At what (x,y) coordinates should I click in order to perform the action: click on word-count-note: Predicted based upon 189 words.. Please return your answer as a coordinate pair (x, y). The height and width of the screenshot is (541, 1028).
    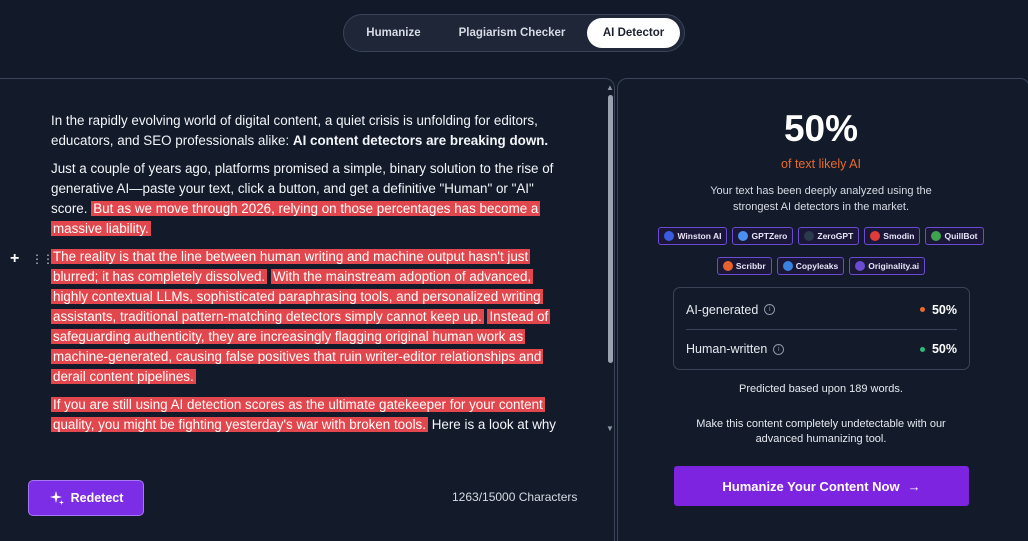
    Looking at the image, I should click on (821, 389).